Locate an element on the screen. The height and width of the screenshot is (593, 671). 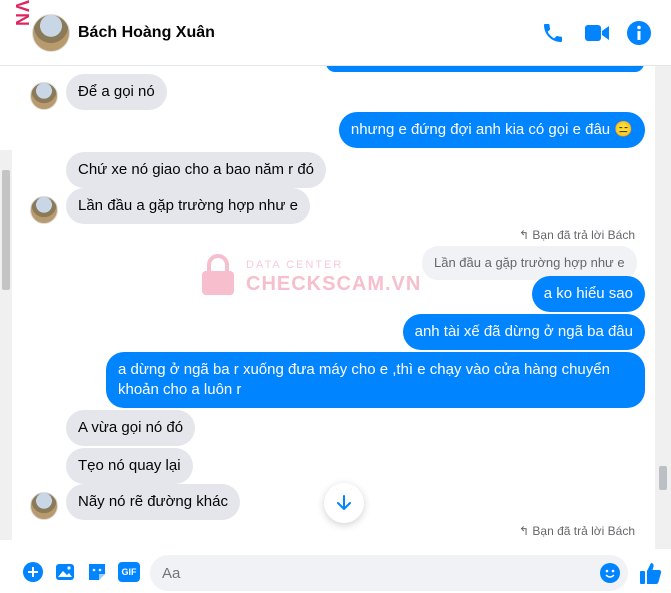
watermark-top: DATA CENTER is located at coordinates (295, 265).